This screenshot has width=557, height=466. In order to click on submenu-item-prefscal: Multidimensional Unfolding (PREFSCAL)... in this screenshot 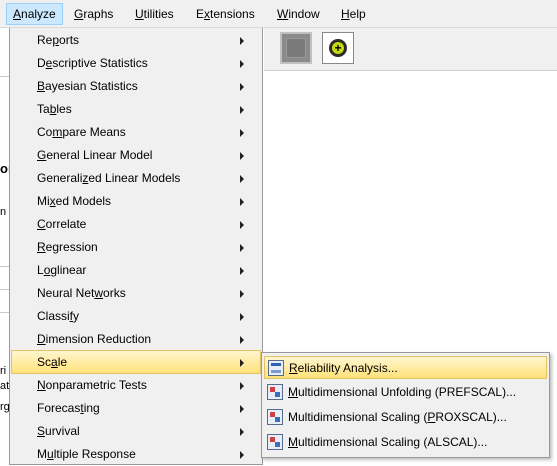, I will do `click(405, 392)`.